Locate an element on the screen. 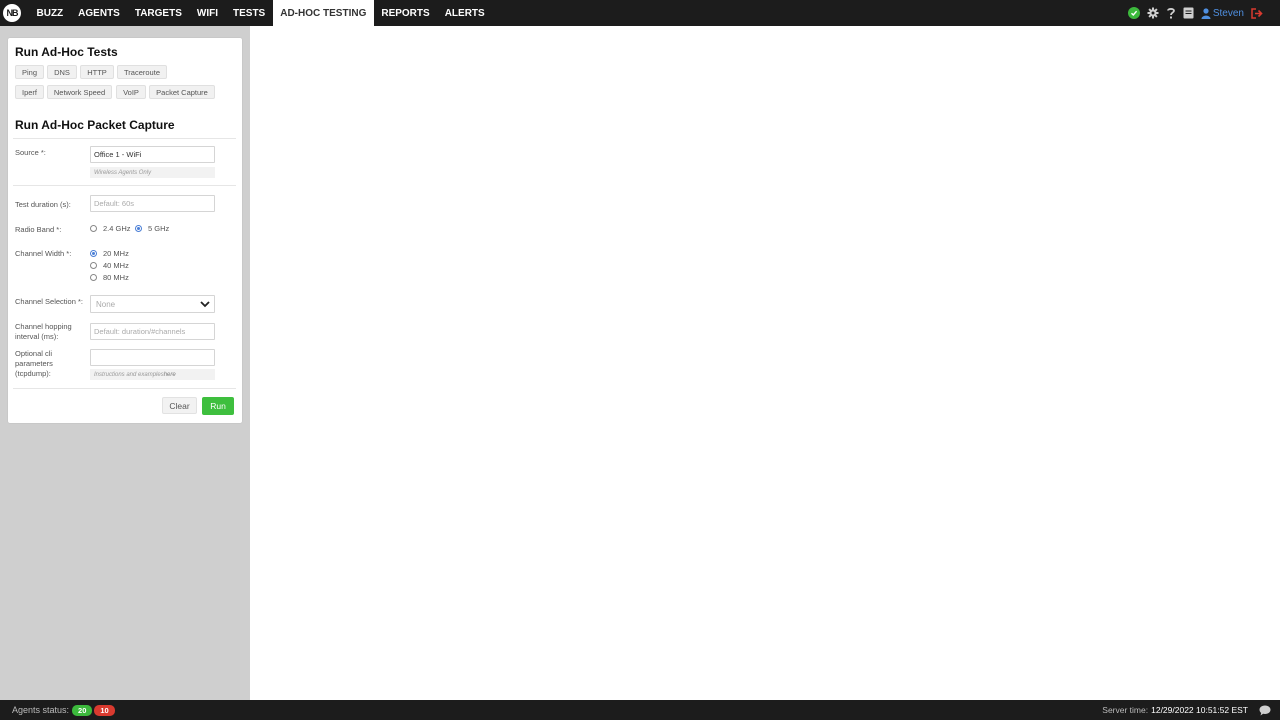 The height and width of the screenshot is (720, 1280). radio-band-5ghz-label: 5 GHz is located at coordinates (159, 228).